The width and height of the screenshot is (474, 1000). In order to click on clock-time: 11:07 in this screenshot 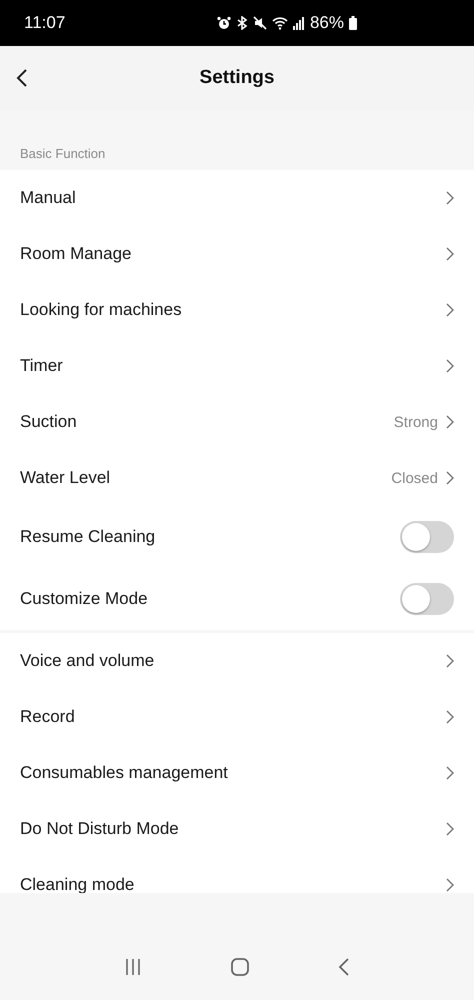, I will do `click(45, 23)`.